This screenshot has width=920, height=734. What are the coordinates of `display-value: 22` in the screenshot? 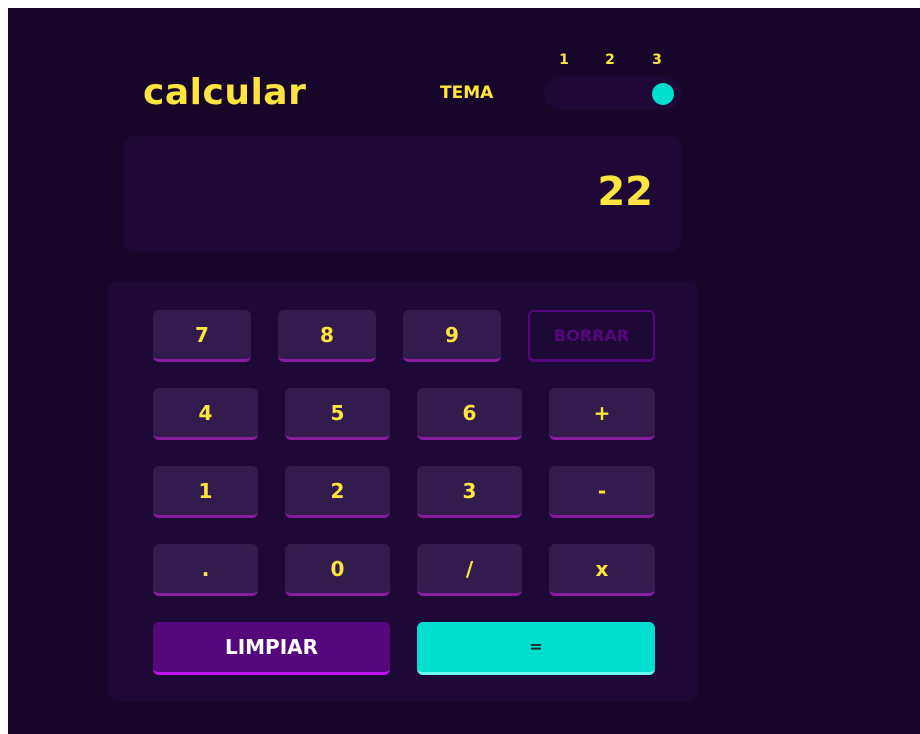 It's located at (625, 192).